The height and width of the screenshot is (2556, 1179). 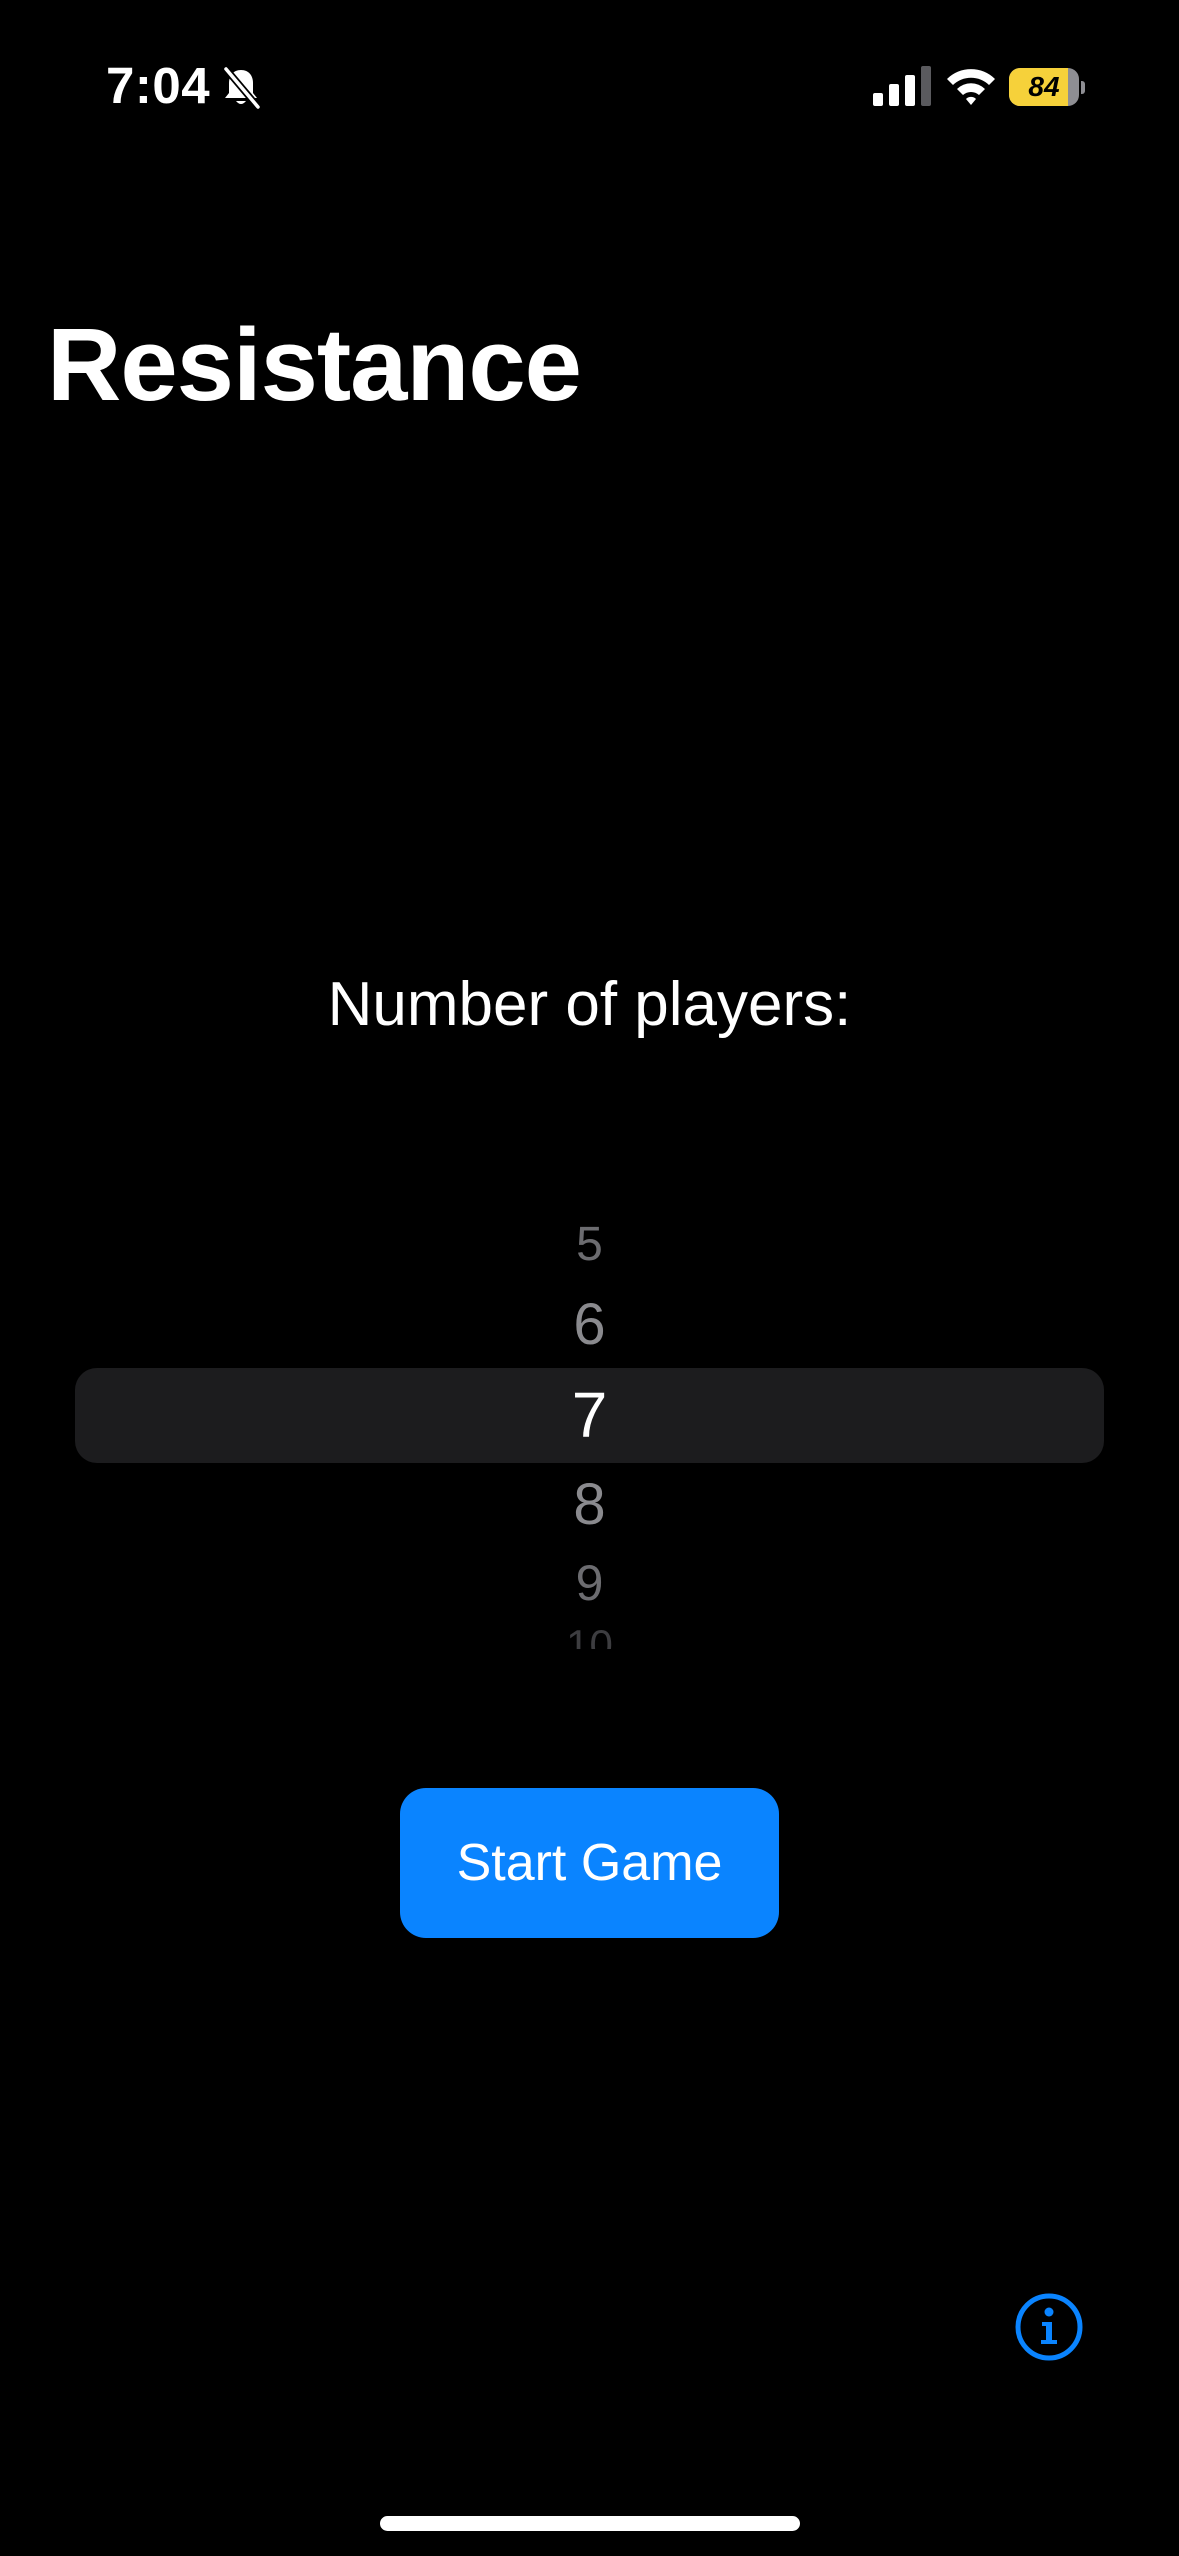 I want to click on home-indicator, so click(x=590, y=2523).